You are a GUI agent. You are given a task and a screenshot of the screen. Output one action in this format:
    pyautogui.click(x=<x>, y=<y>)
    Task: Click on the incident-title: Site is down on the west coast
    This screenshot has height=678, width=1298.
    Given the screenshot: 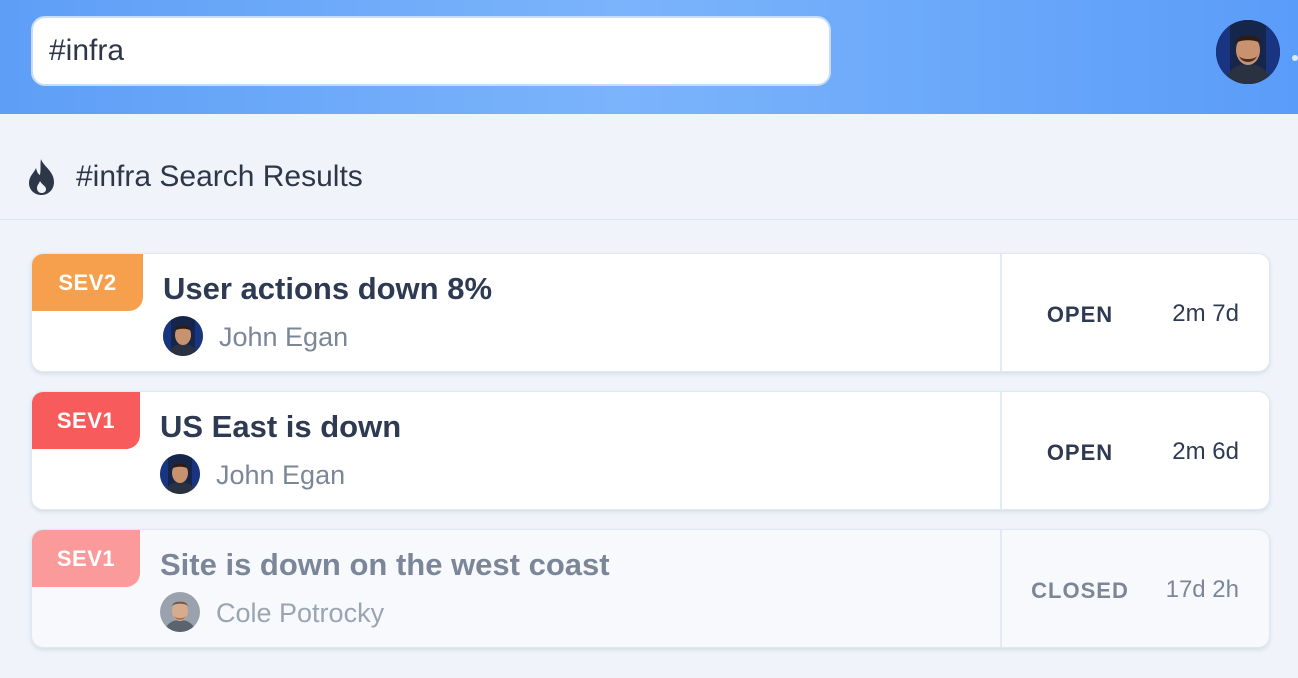 What is the action you would take?
    pyautogui.click(x=385, y=565)
    